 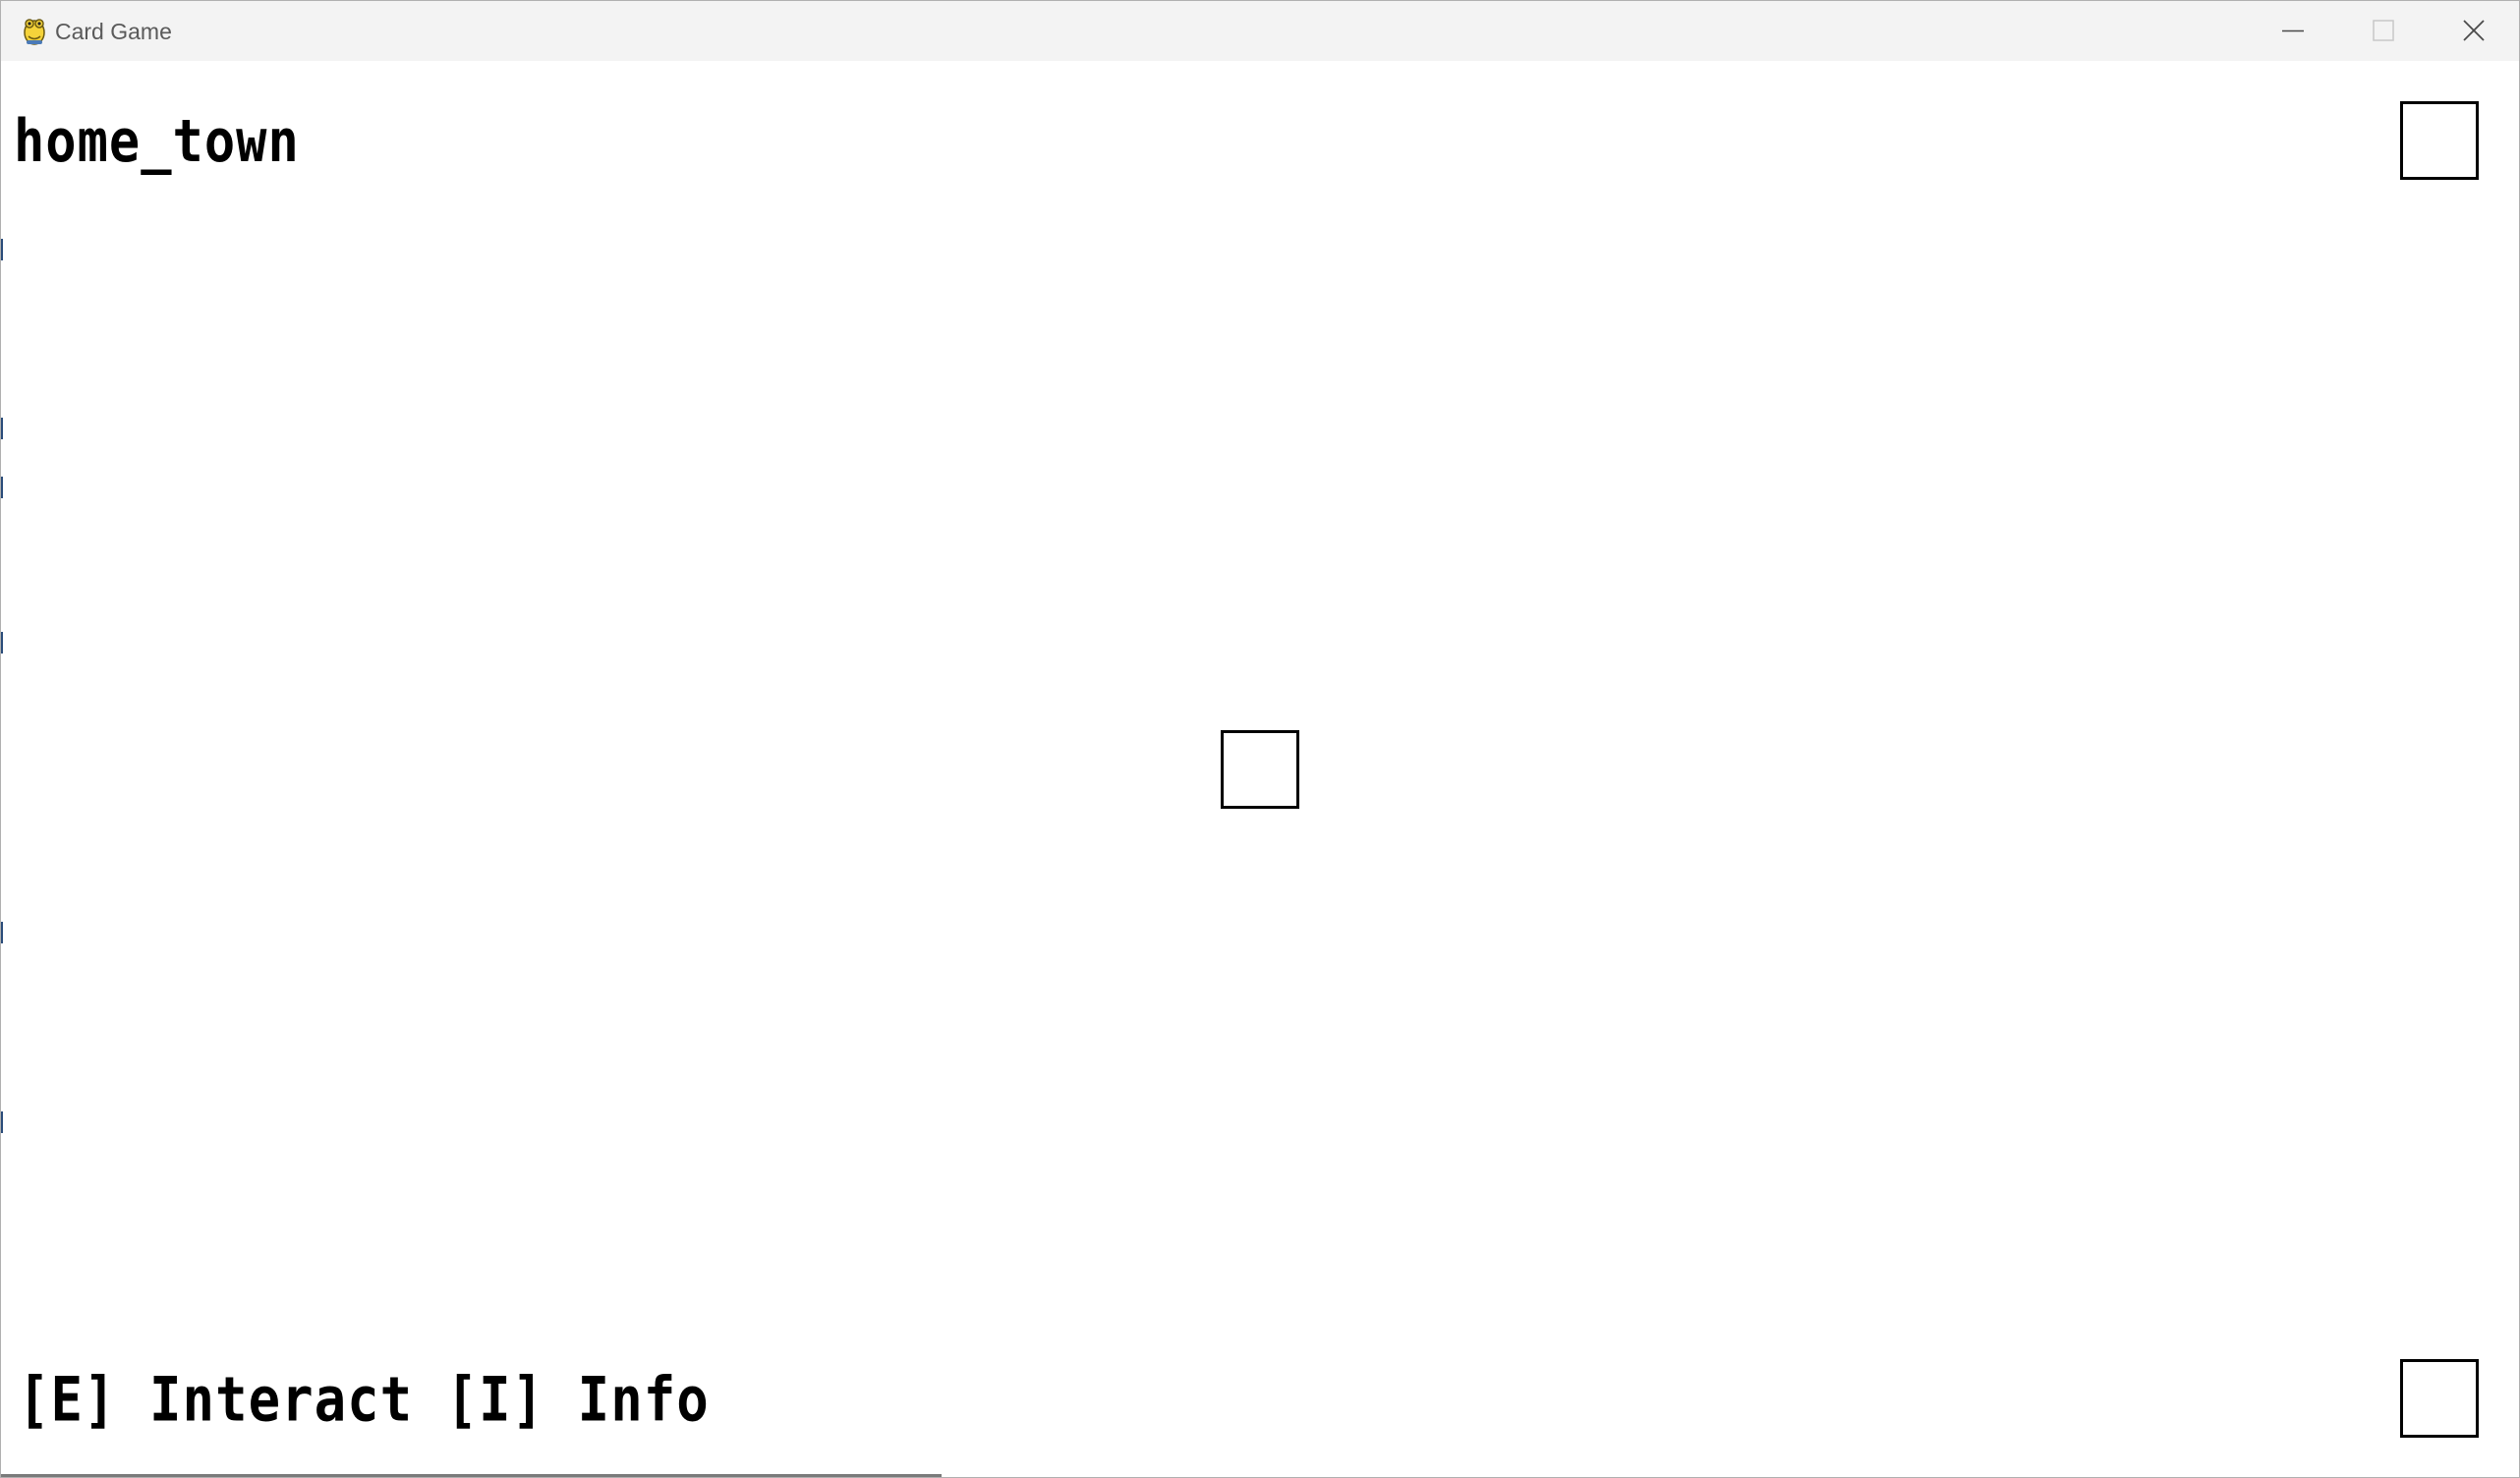 What do you see at coordinates (471, 1475) in the screenshot?
I see `taskbar-edge` at bounding box center [471, 1475].